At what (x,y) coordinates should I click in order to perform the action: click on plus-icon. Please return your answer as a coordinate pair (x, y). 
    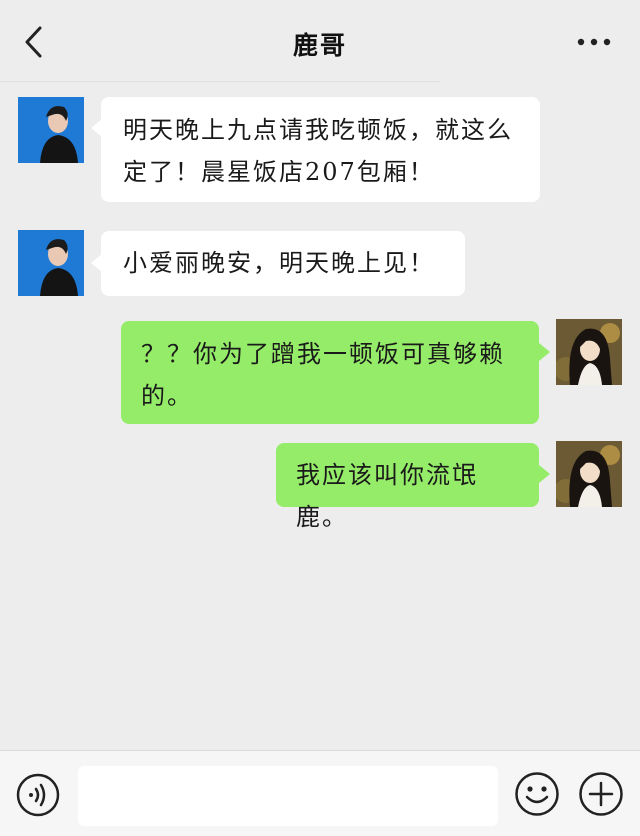
    Looking at the image, I should click on (601, 794).